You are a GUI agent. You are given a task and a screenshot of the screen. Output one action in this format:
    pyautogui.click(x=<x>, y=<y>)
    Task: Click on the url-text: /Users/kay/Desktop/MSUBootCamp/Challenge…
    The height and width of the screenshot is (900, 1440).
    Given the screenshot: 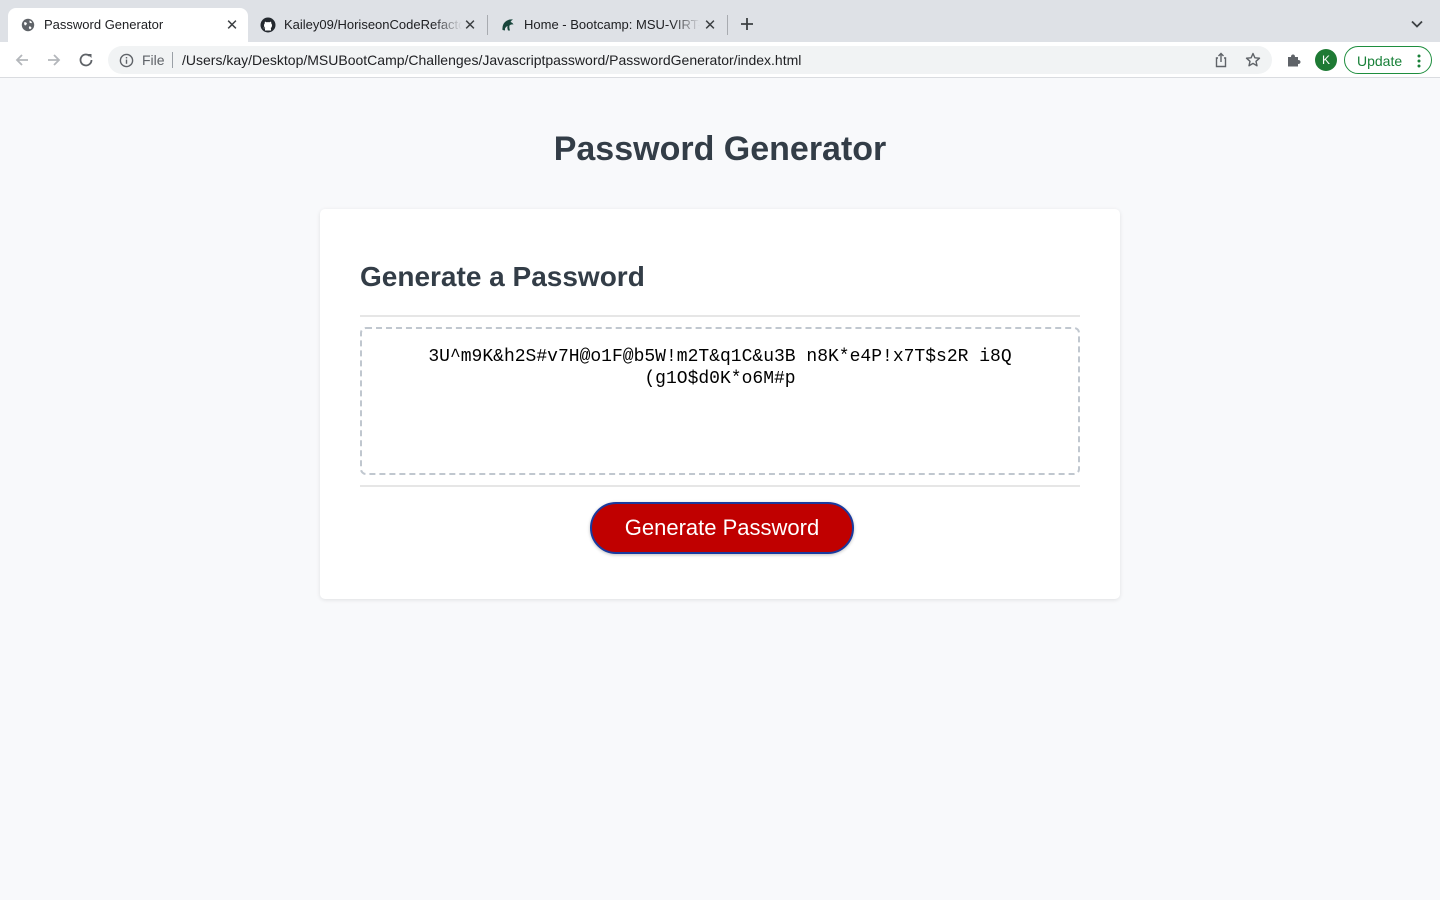 What is the action you would take?
    pyautogui.click(x=491, y=60)
    